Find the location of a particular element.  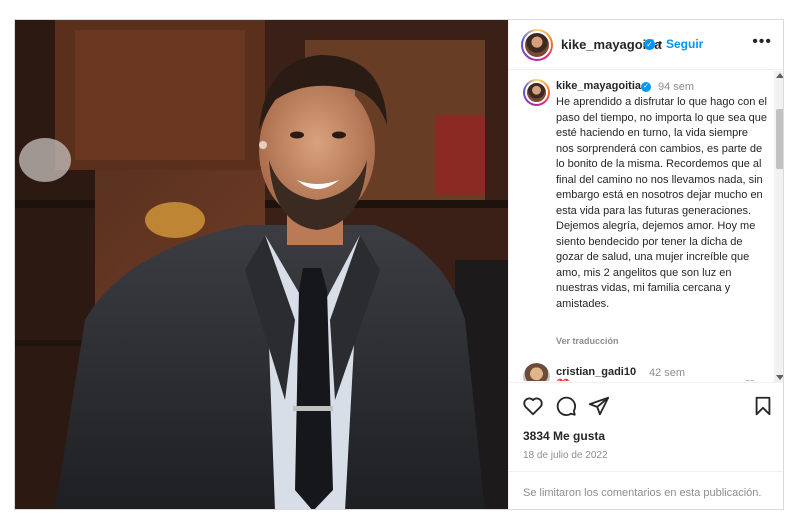

commenter-avatar is located at coordinates (536, 372).